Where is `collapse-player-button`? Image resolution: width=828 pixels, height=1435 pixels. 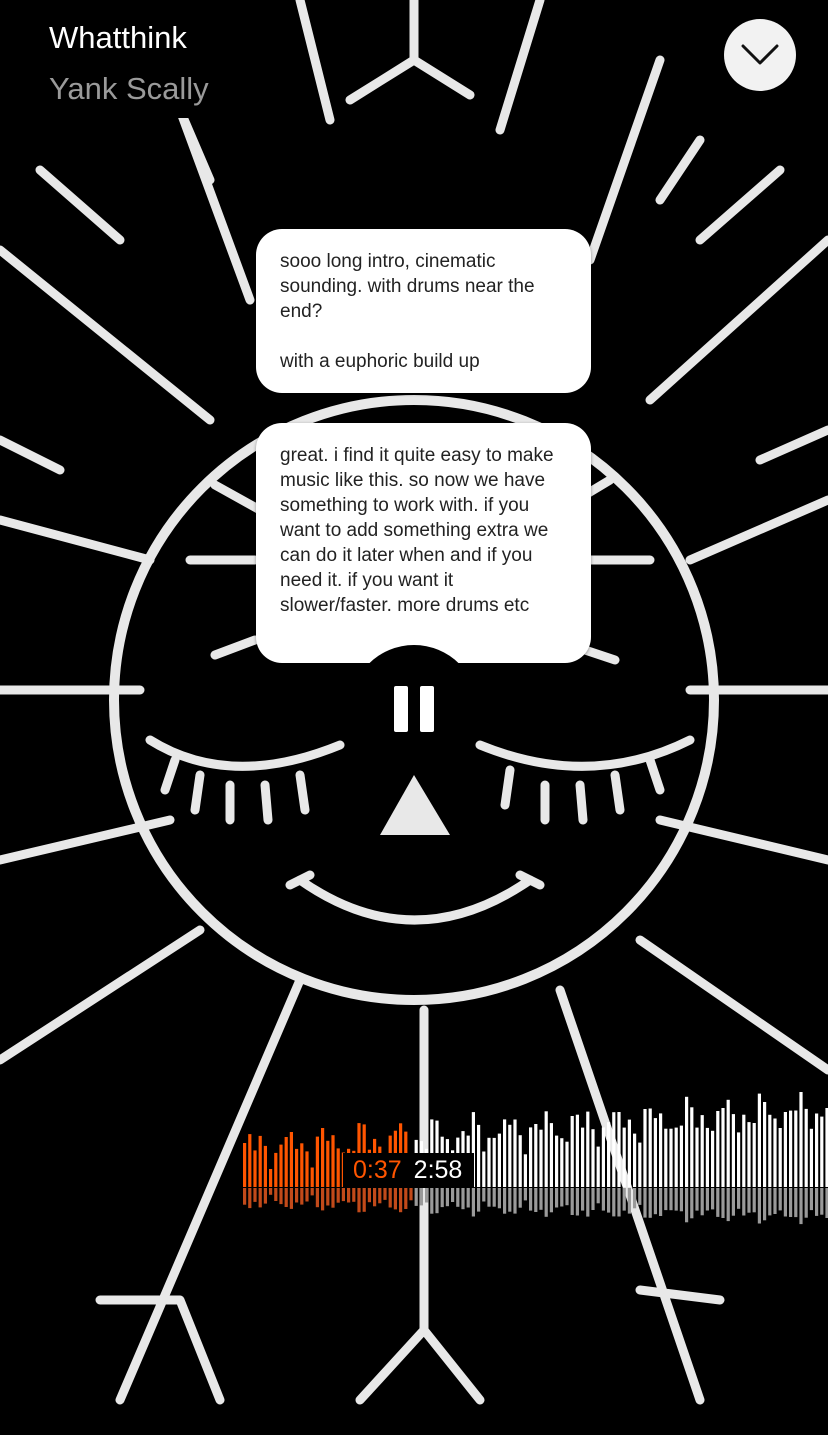 collapse-player-button is located at coordinates (760, 55).